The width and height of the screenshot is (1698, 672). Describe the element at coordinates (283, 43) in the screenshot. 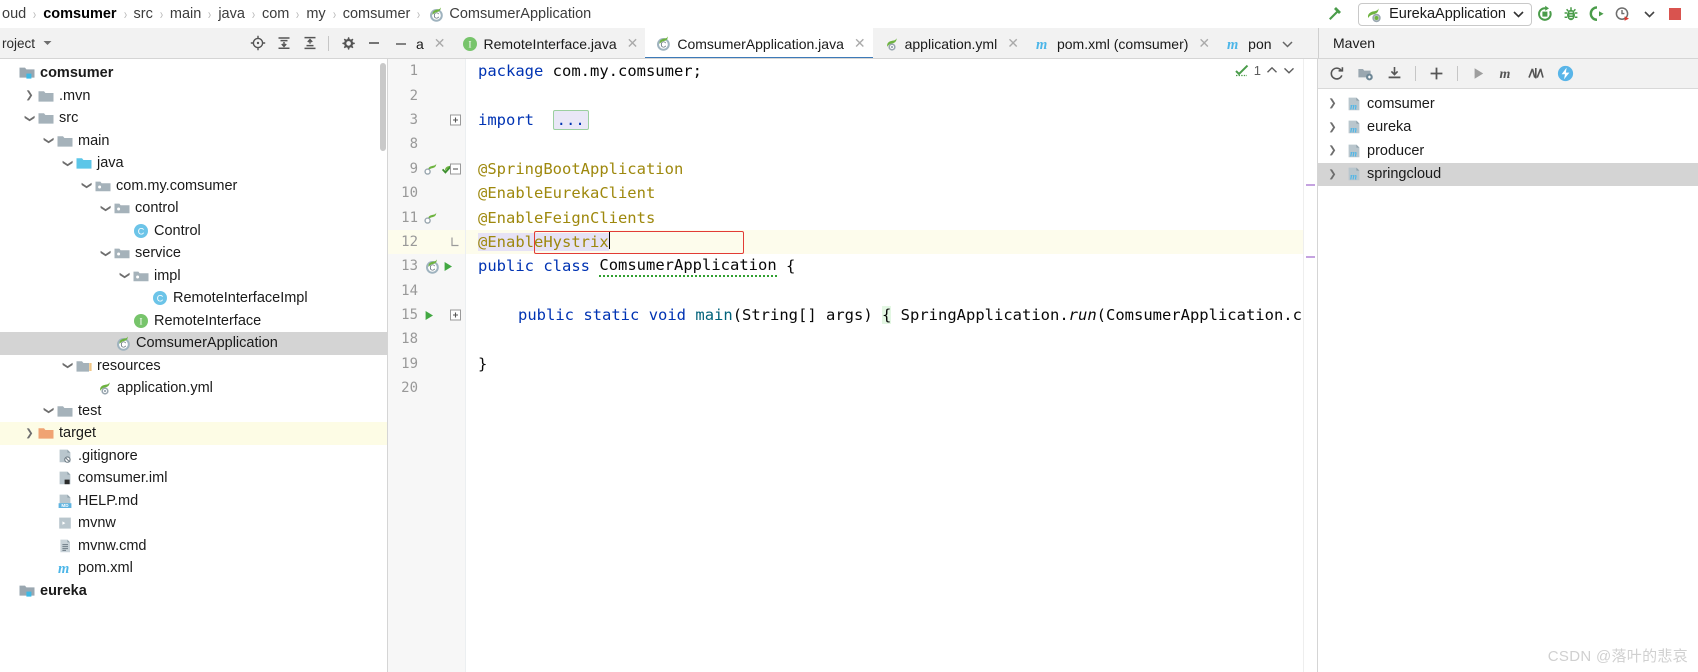

I see `expand-all-icon` at that location.